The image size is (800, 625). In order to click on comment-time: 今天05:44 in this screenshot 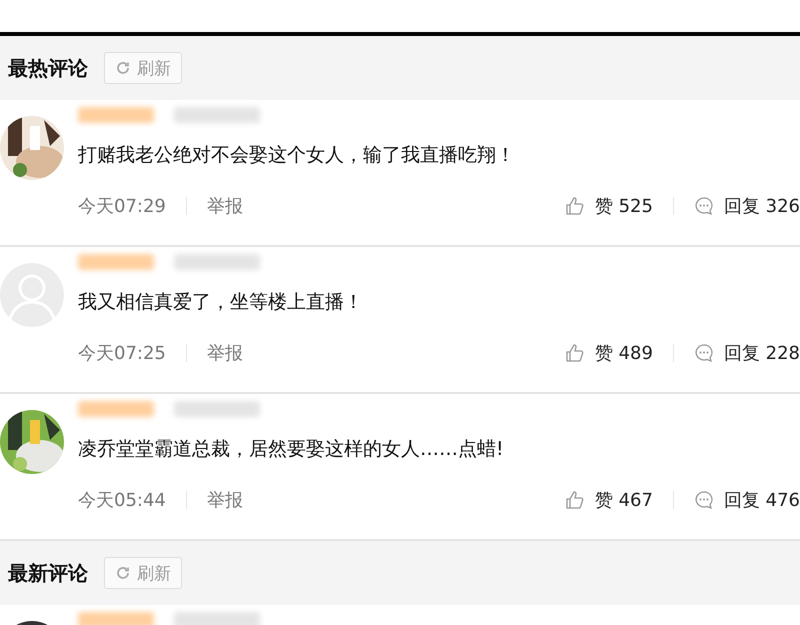, I will do `click(122, 500)`.